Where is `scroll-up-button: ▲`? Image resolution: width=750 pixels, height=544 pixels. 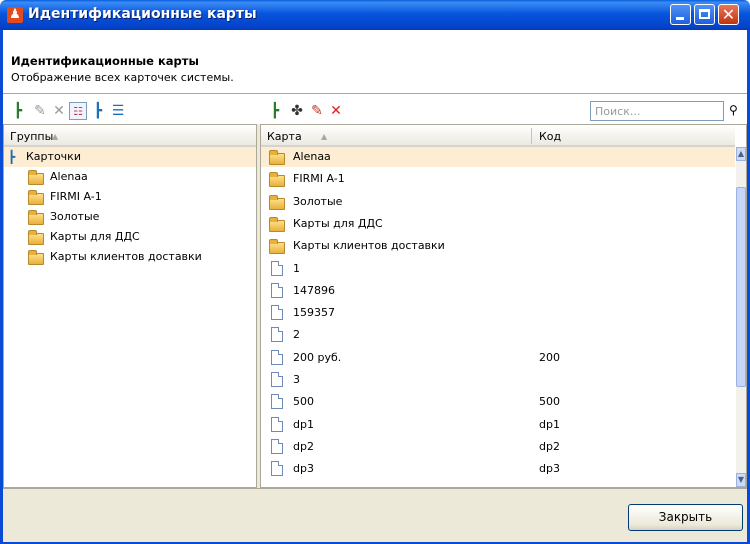 scroll-up-button: ▲ is located at coordinates (741, 154).